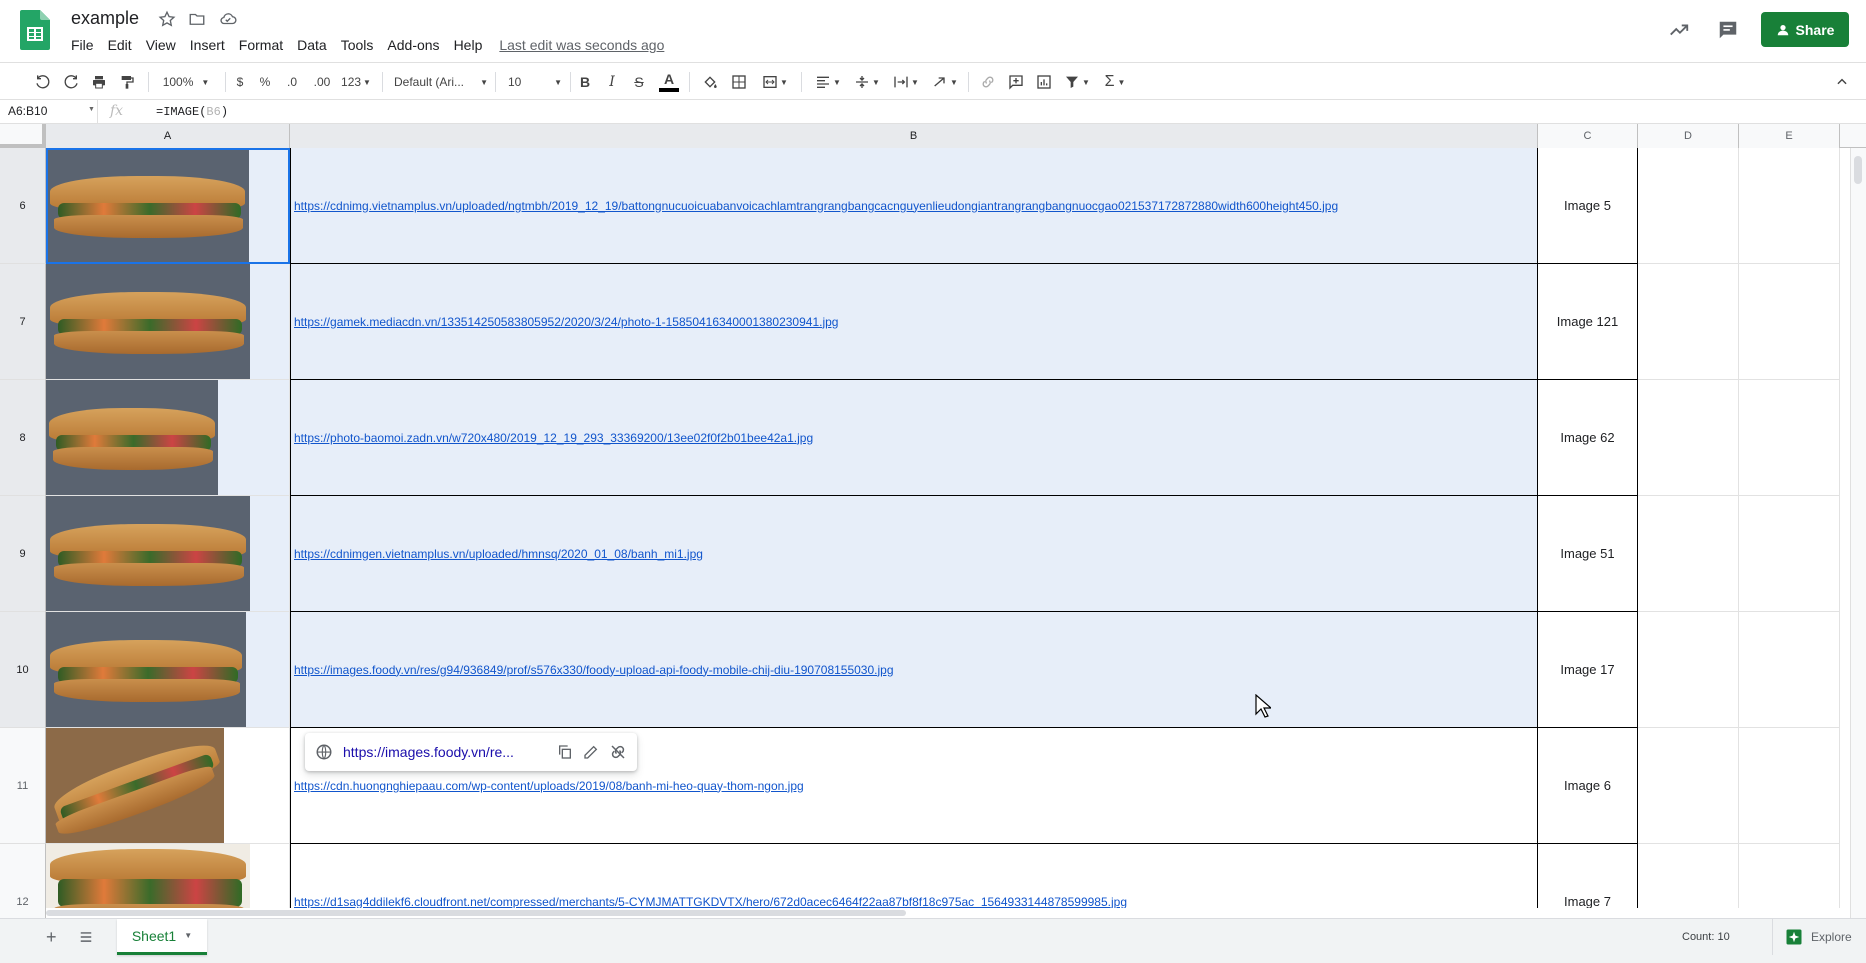 This screenshot has width=1866, height=963. What do you see at coordinates (906, 82) in the screenshot?
I see `text-wrapping-icon: ▼` at bounding box center [906, 82].